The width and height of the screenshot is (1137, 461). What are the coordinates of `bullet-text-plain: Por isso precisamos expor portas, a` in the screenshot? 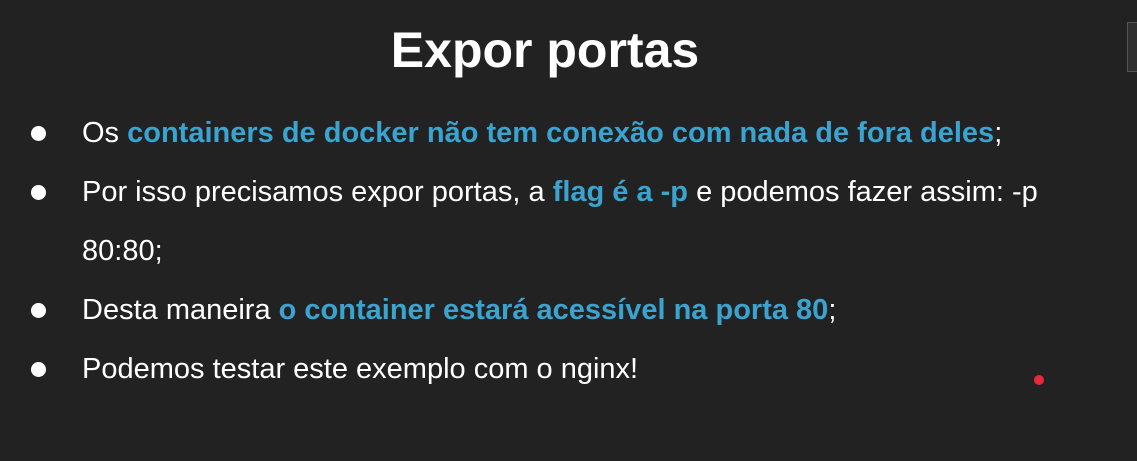 It's located at (317, 192).